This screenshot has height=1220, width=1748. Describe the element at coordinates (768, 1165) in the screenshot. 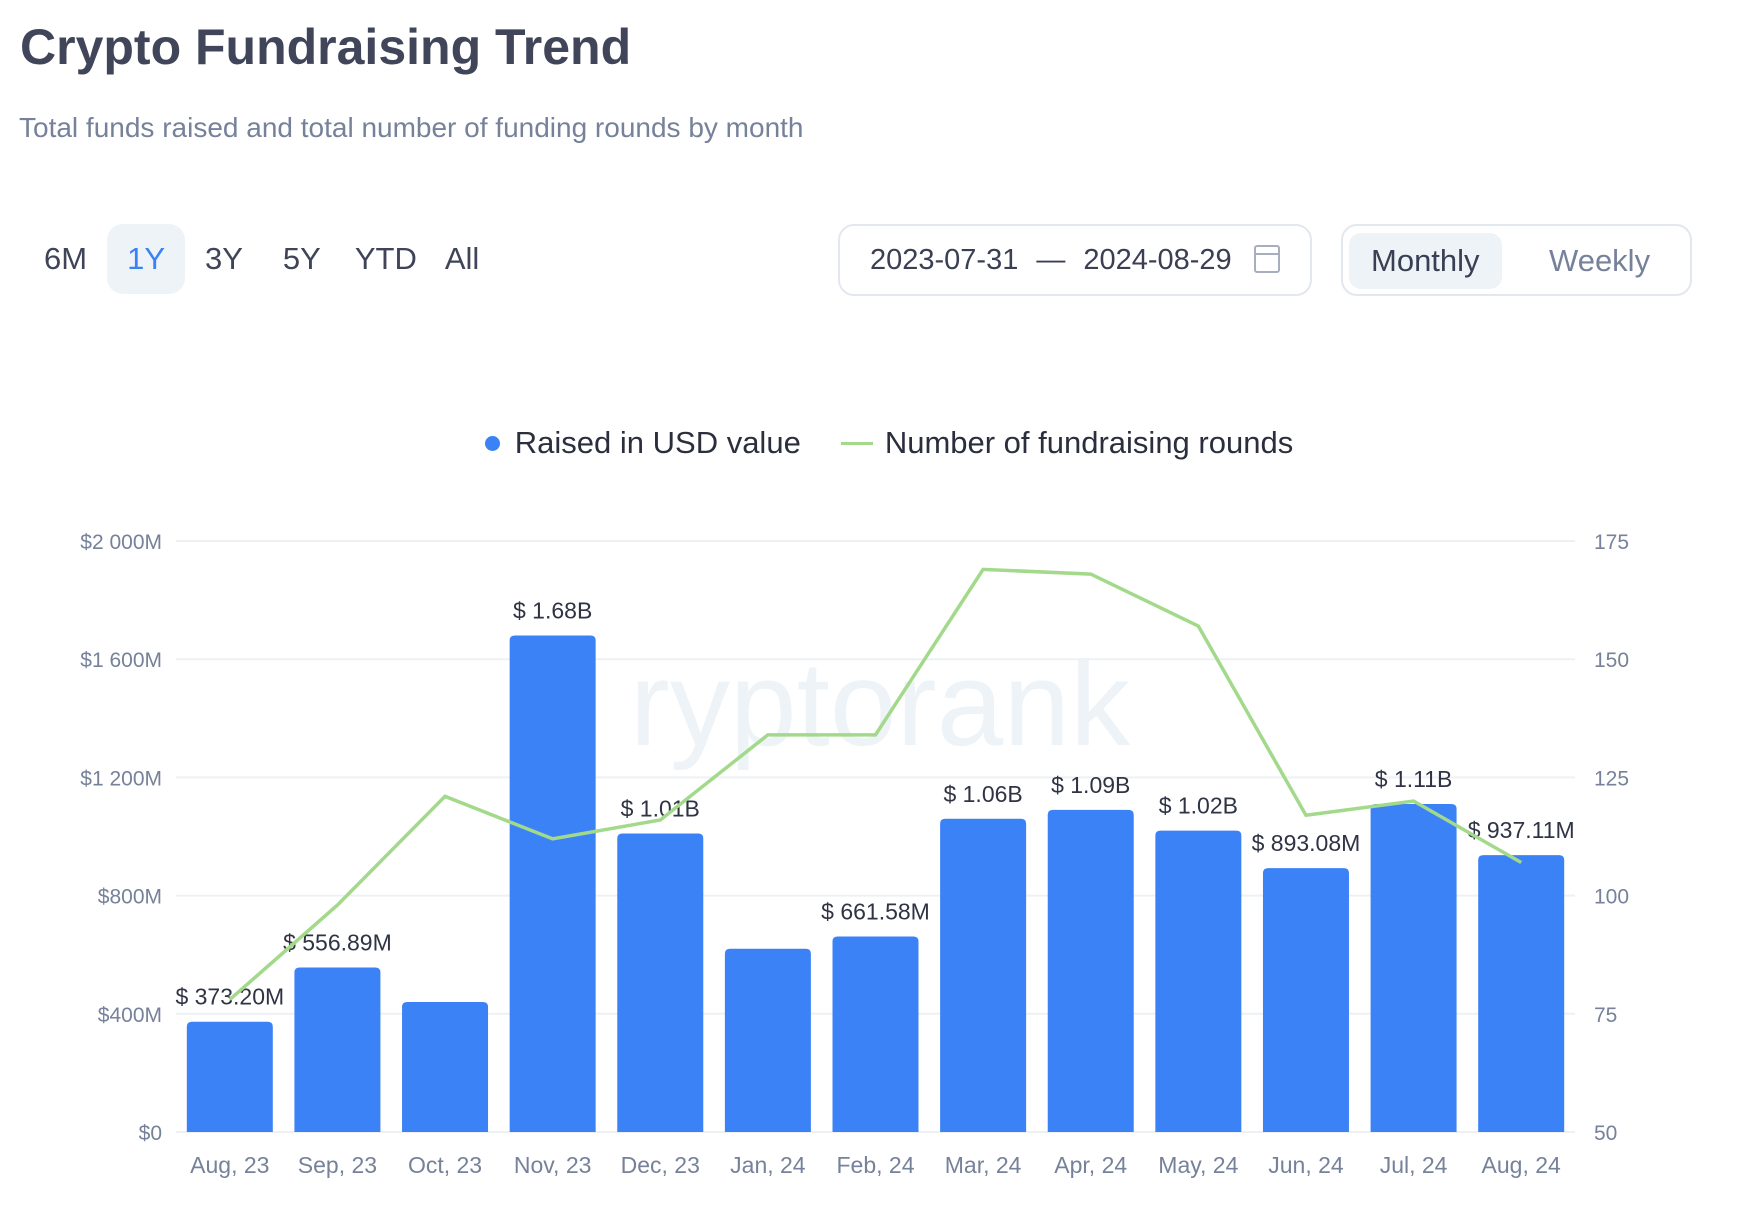

I see `x-tick-label: Jan, 24` at that location.